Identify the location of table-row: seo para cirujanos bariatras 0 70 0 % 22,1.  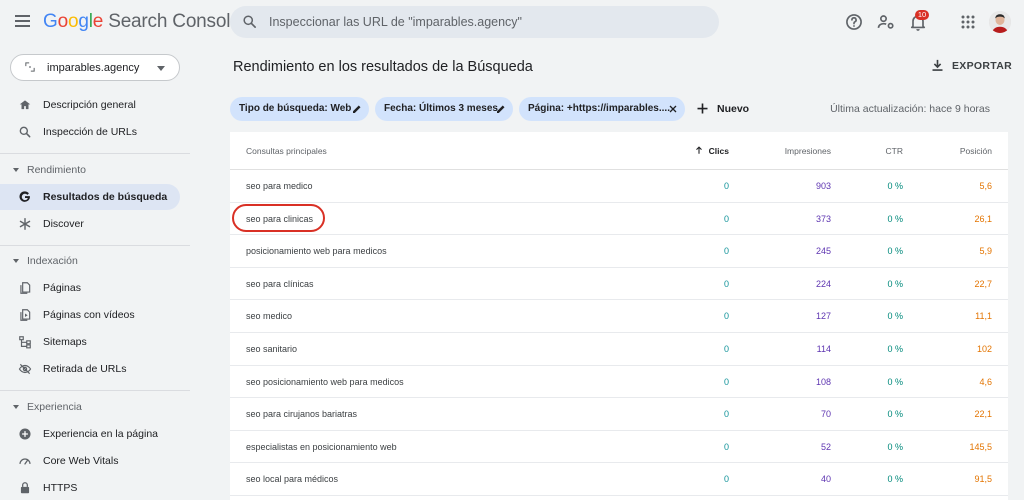
(619, 414).